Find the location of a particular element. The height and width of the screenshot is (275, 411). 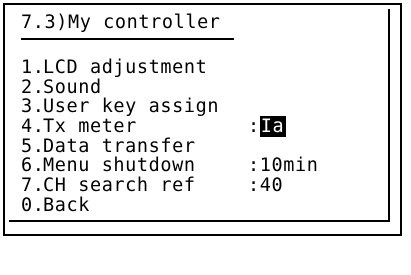

menu-item-number: 2. is located at coordinates (33, 87).